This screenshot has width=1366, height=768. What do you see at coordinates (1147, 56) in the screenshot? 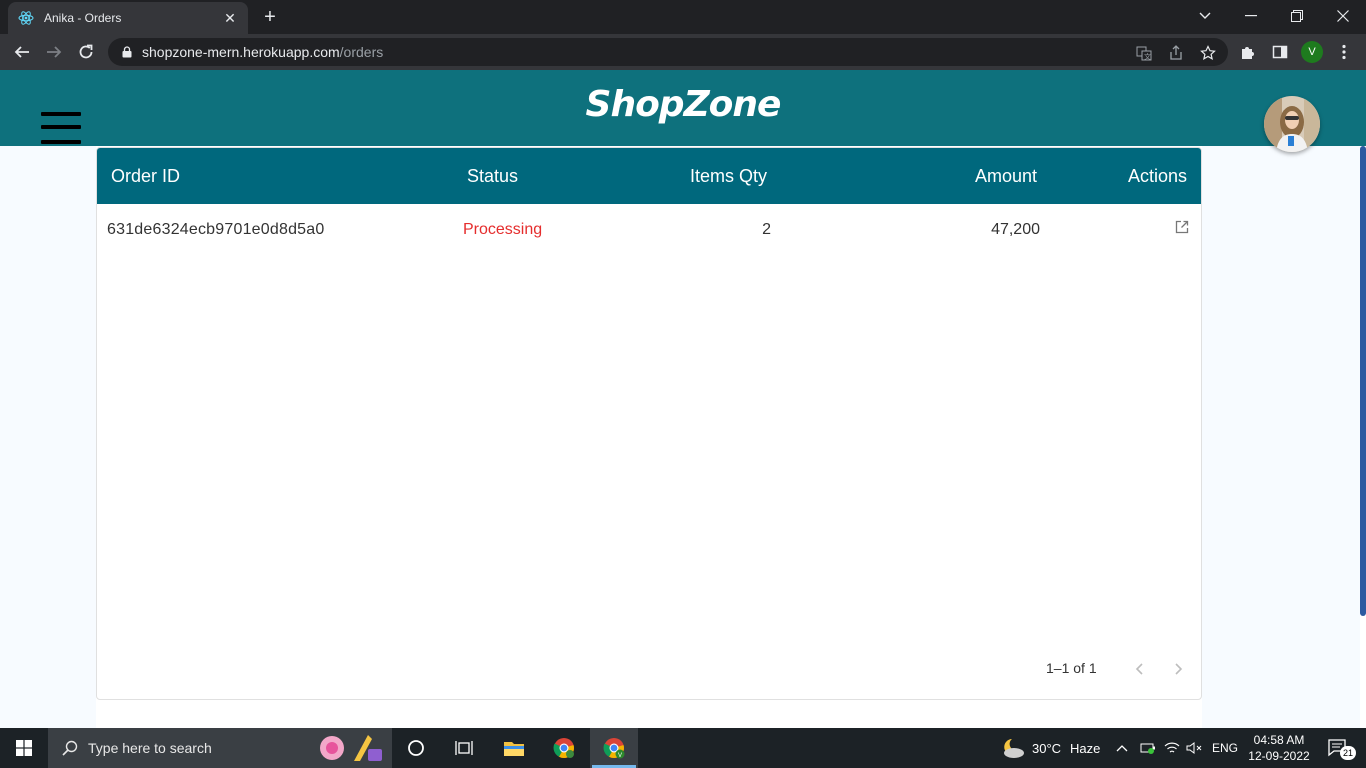
I see `svg-text: 文` at bounding box center [1147, 56].